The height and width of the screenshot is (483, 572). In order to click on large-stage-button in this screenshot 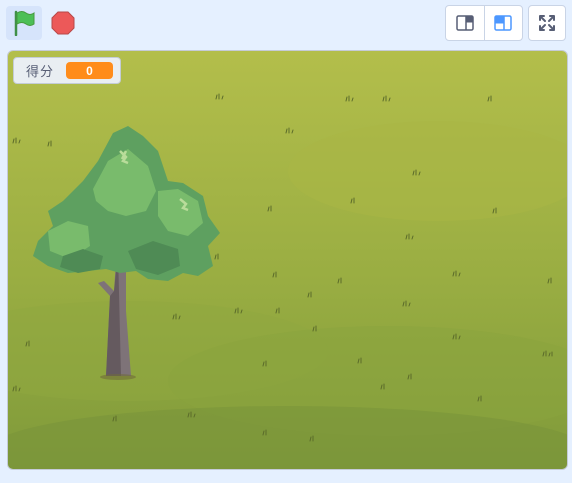, I will do `click(503, 23)`.